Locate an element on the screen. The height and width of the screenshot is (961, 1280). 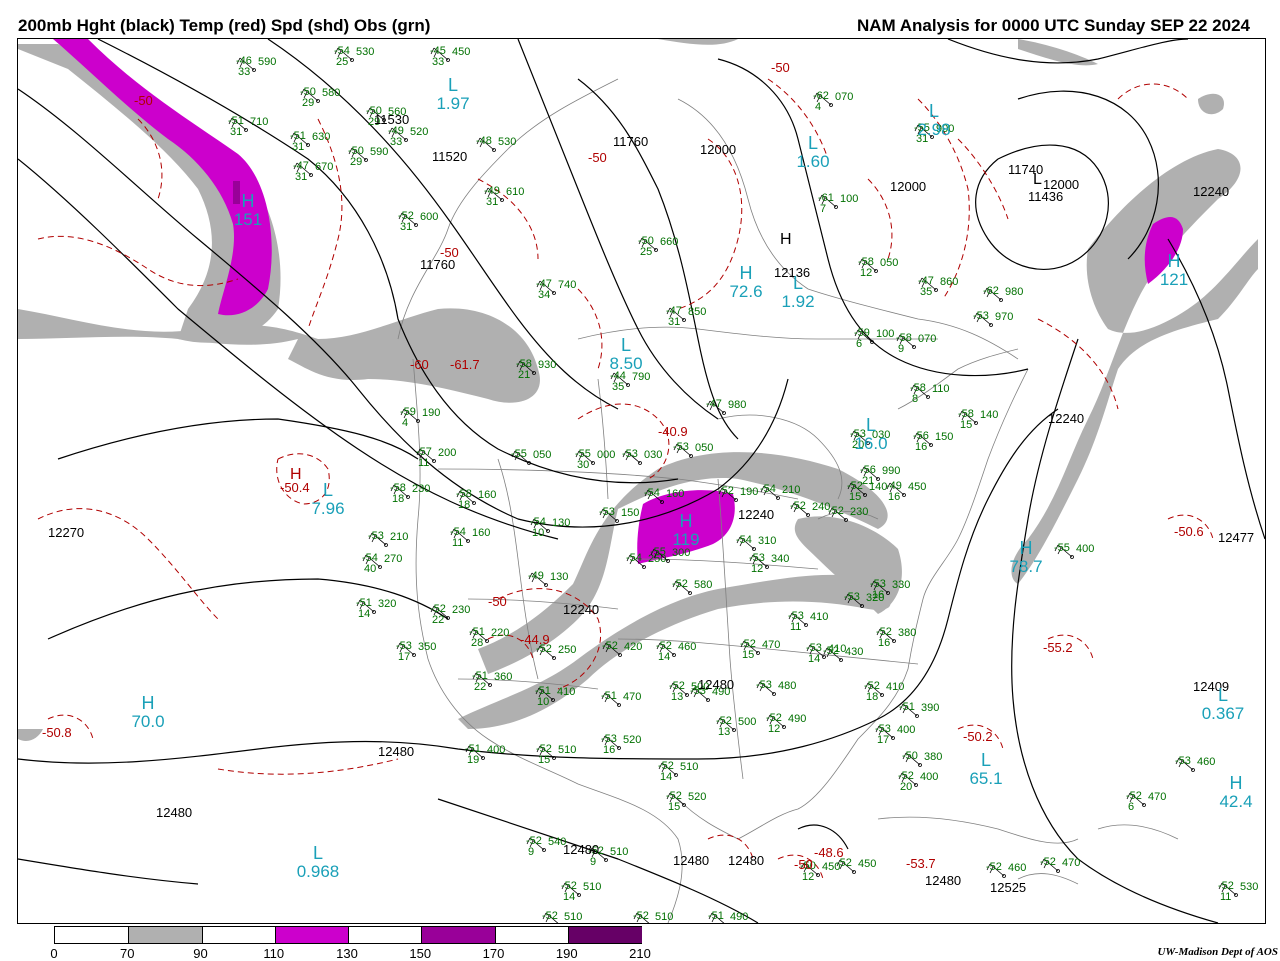
obs-height: 050 is located at coordinates (704, 448).